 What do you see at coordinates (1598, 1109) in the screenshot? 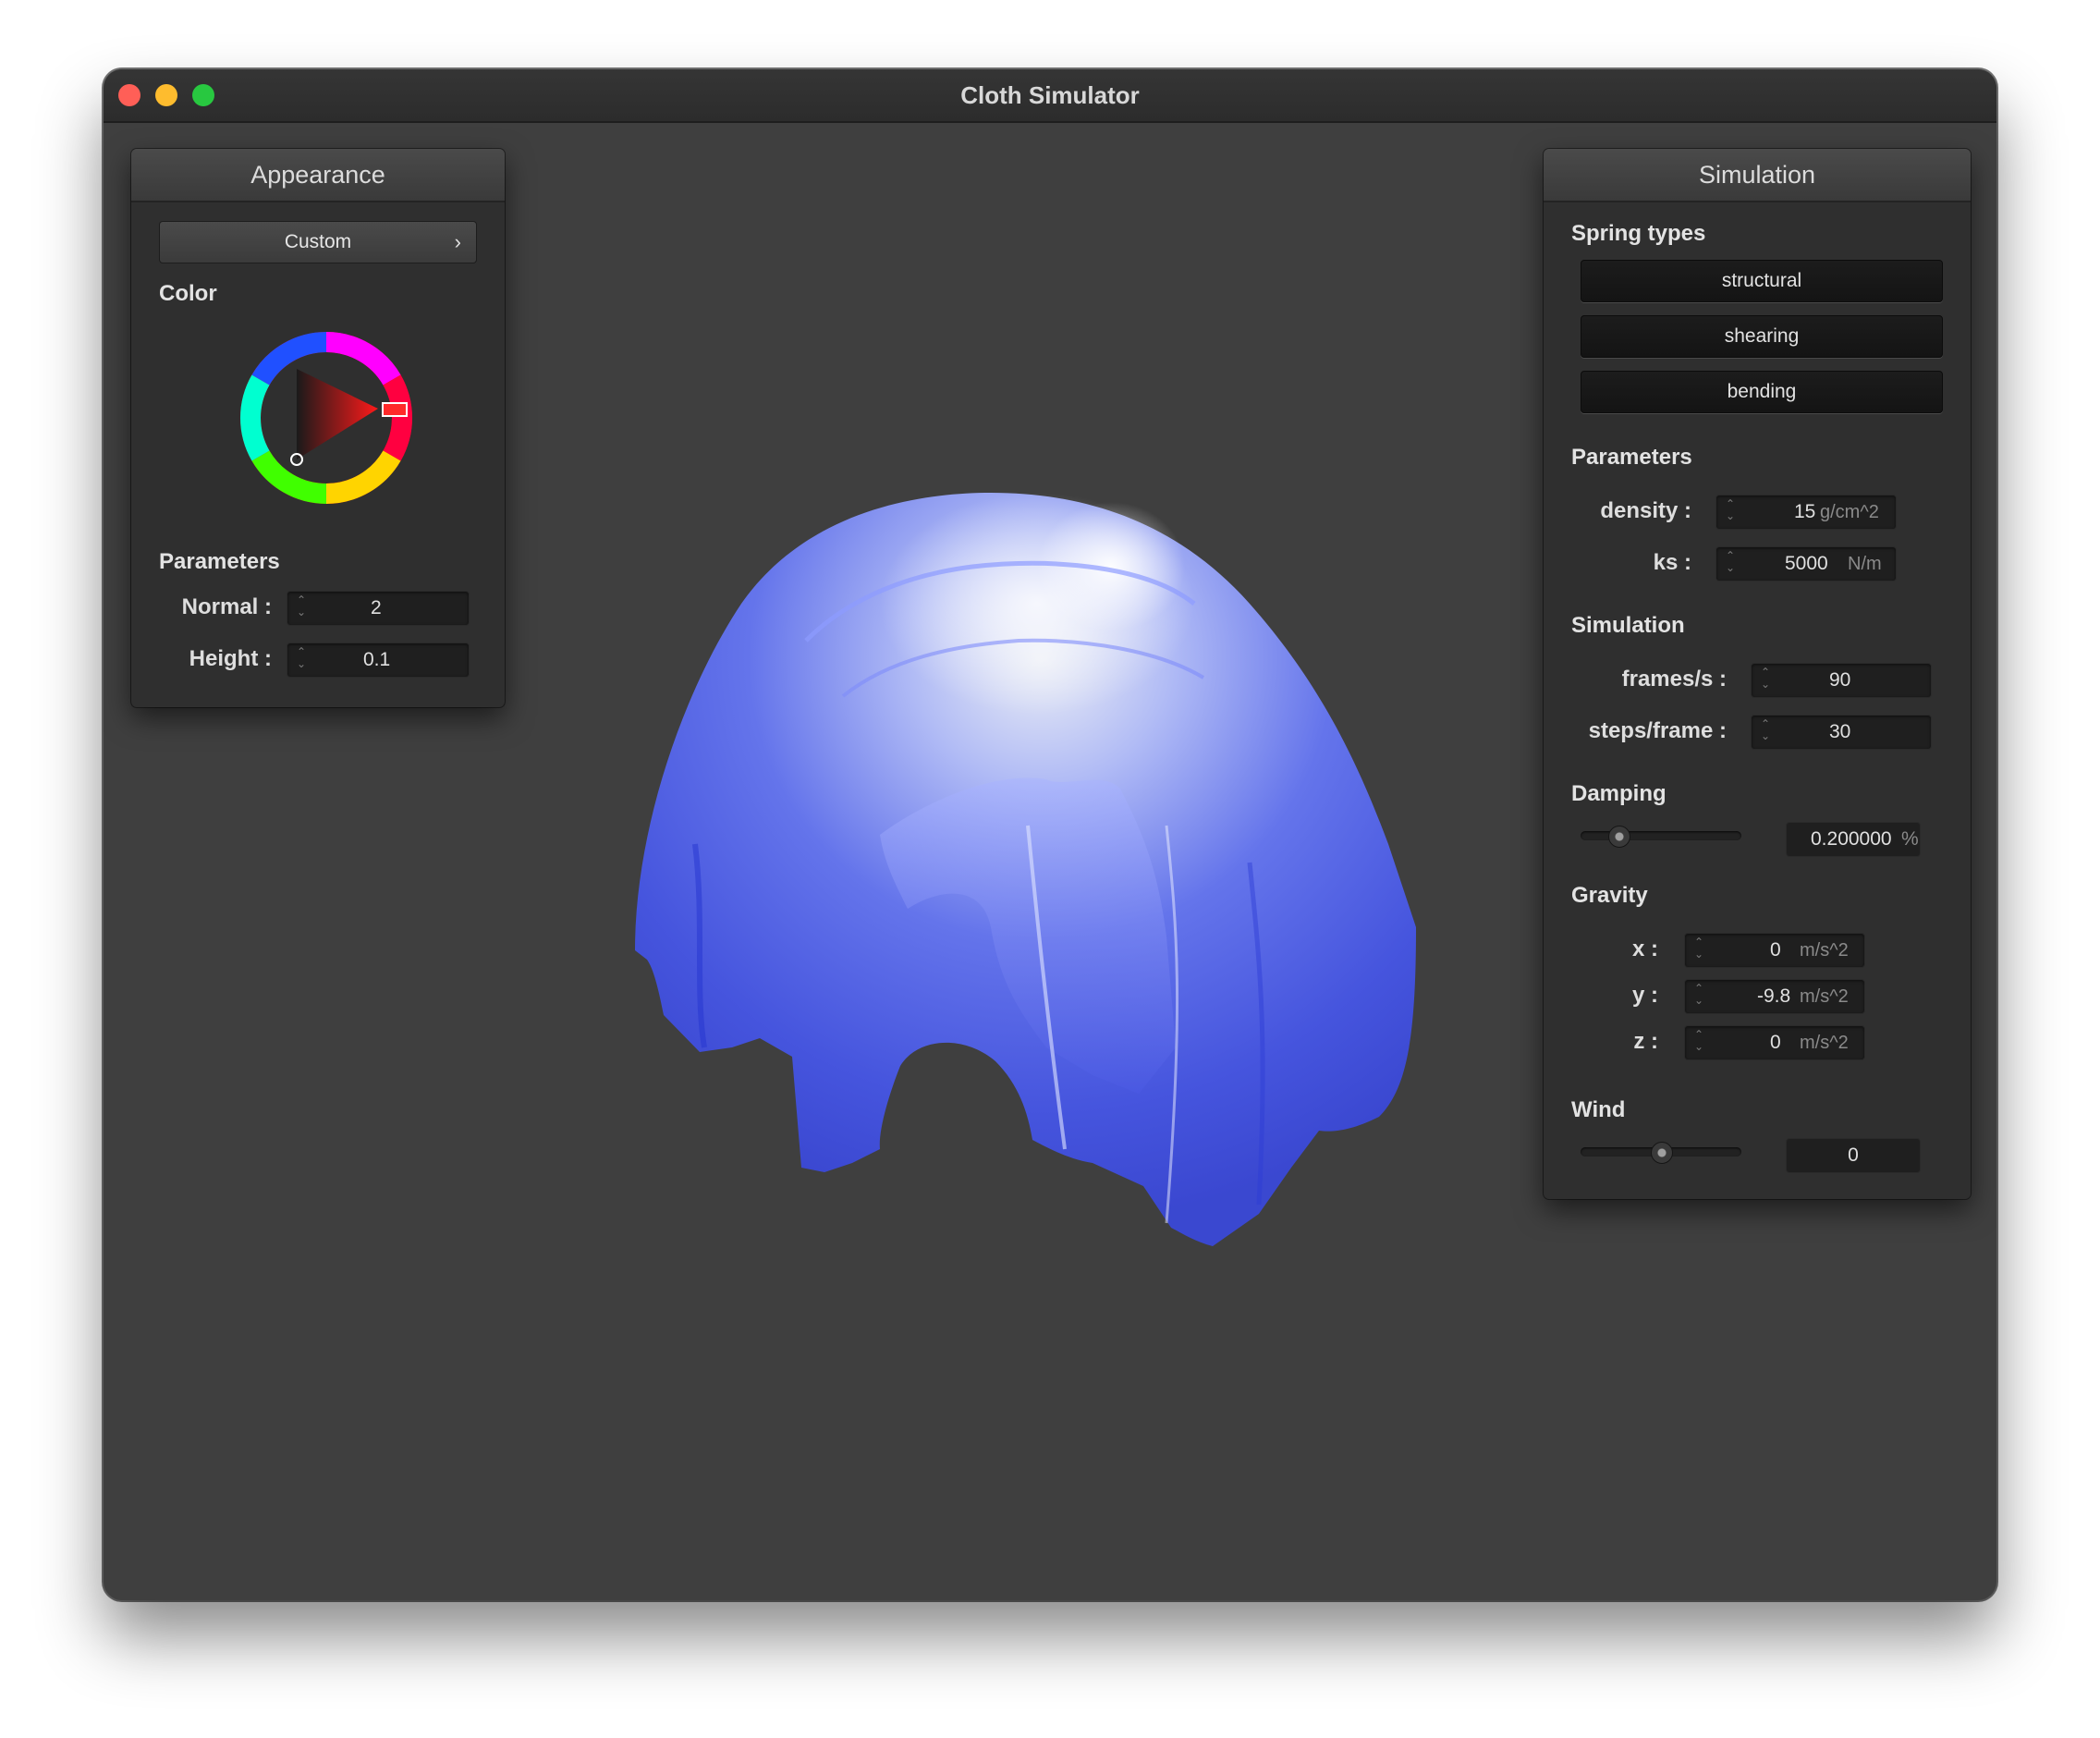
I see `wind-label: Wind` at bounding box center [1598, 1109].